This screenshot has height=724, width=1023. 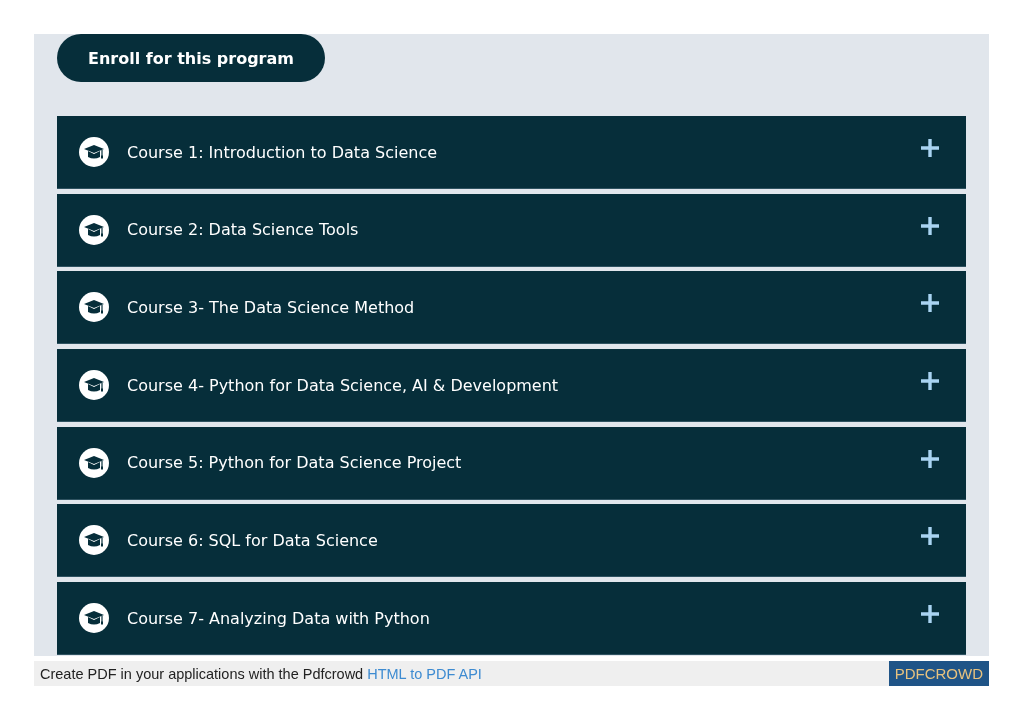 I want to click on course-title: Course 4- Python for Data Science, AI & Development, so click(x=343, y=385).